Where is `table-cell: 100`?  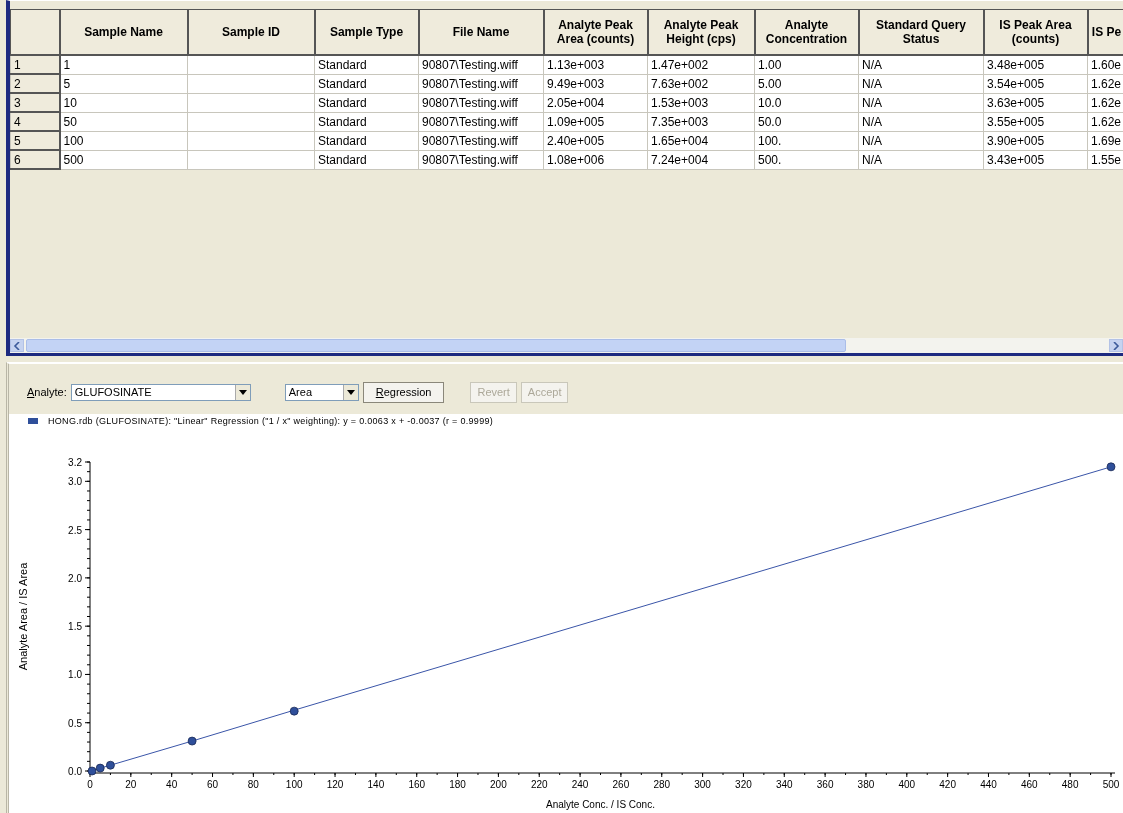
table-cell: 100 is located at coordinates (73, 140).